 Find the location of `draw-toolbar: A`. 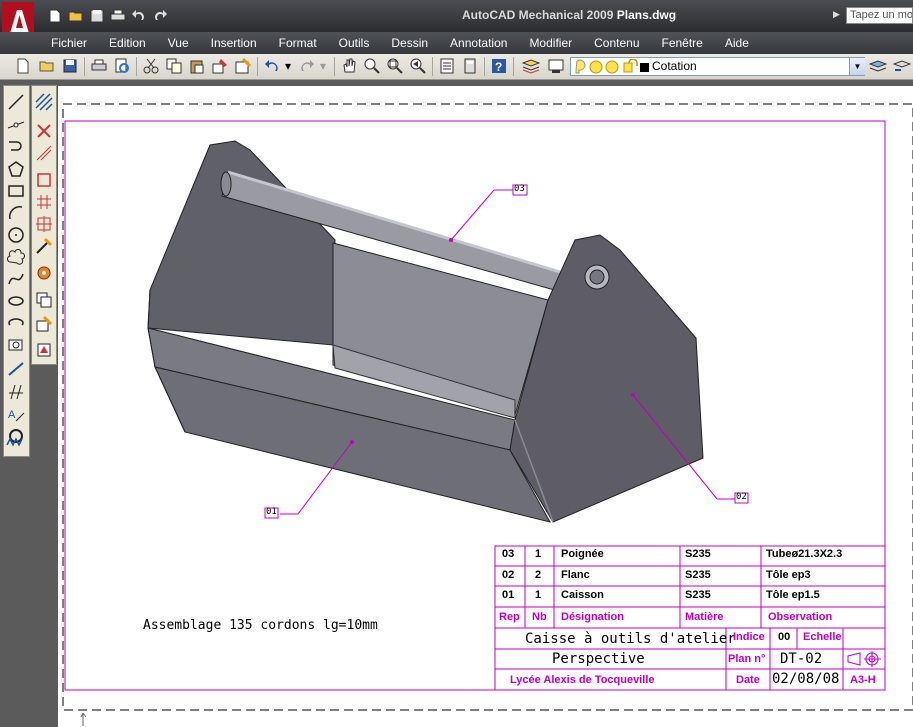

draw-toolbar: A is located at coordinates (16, 271).